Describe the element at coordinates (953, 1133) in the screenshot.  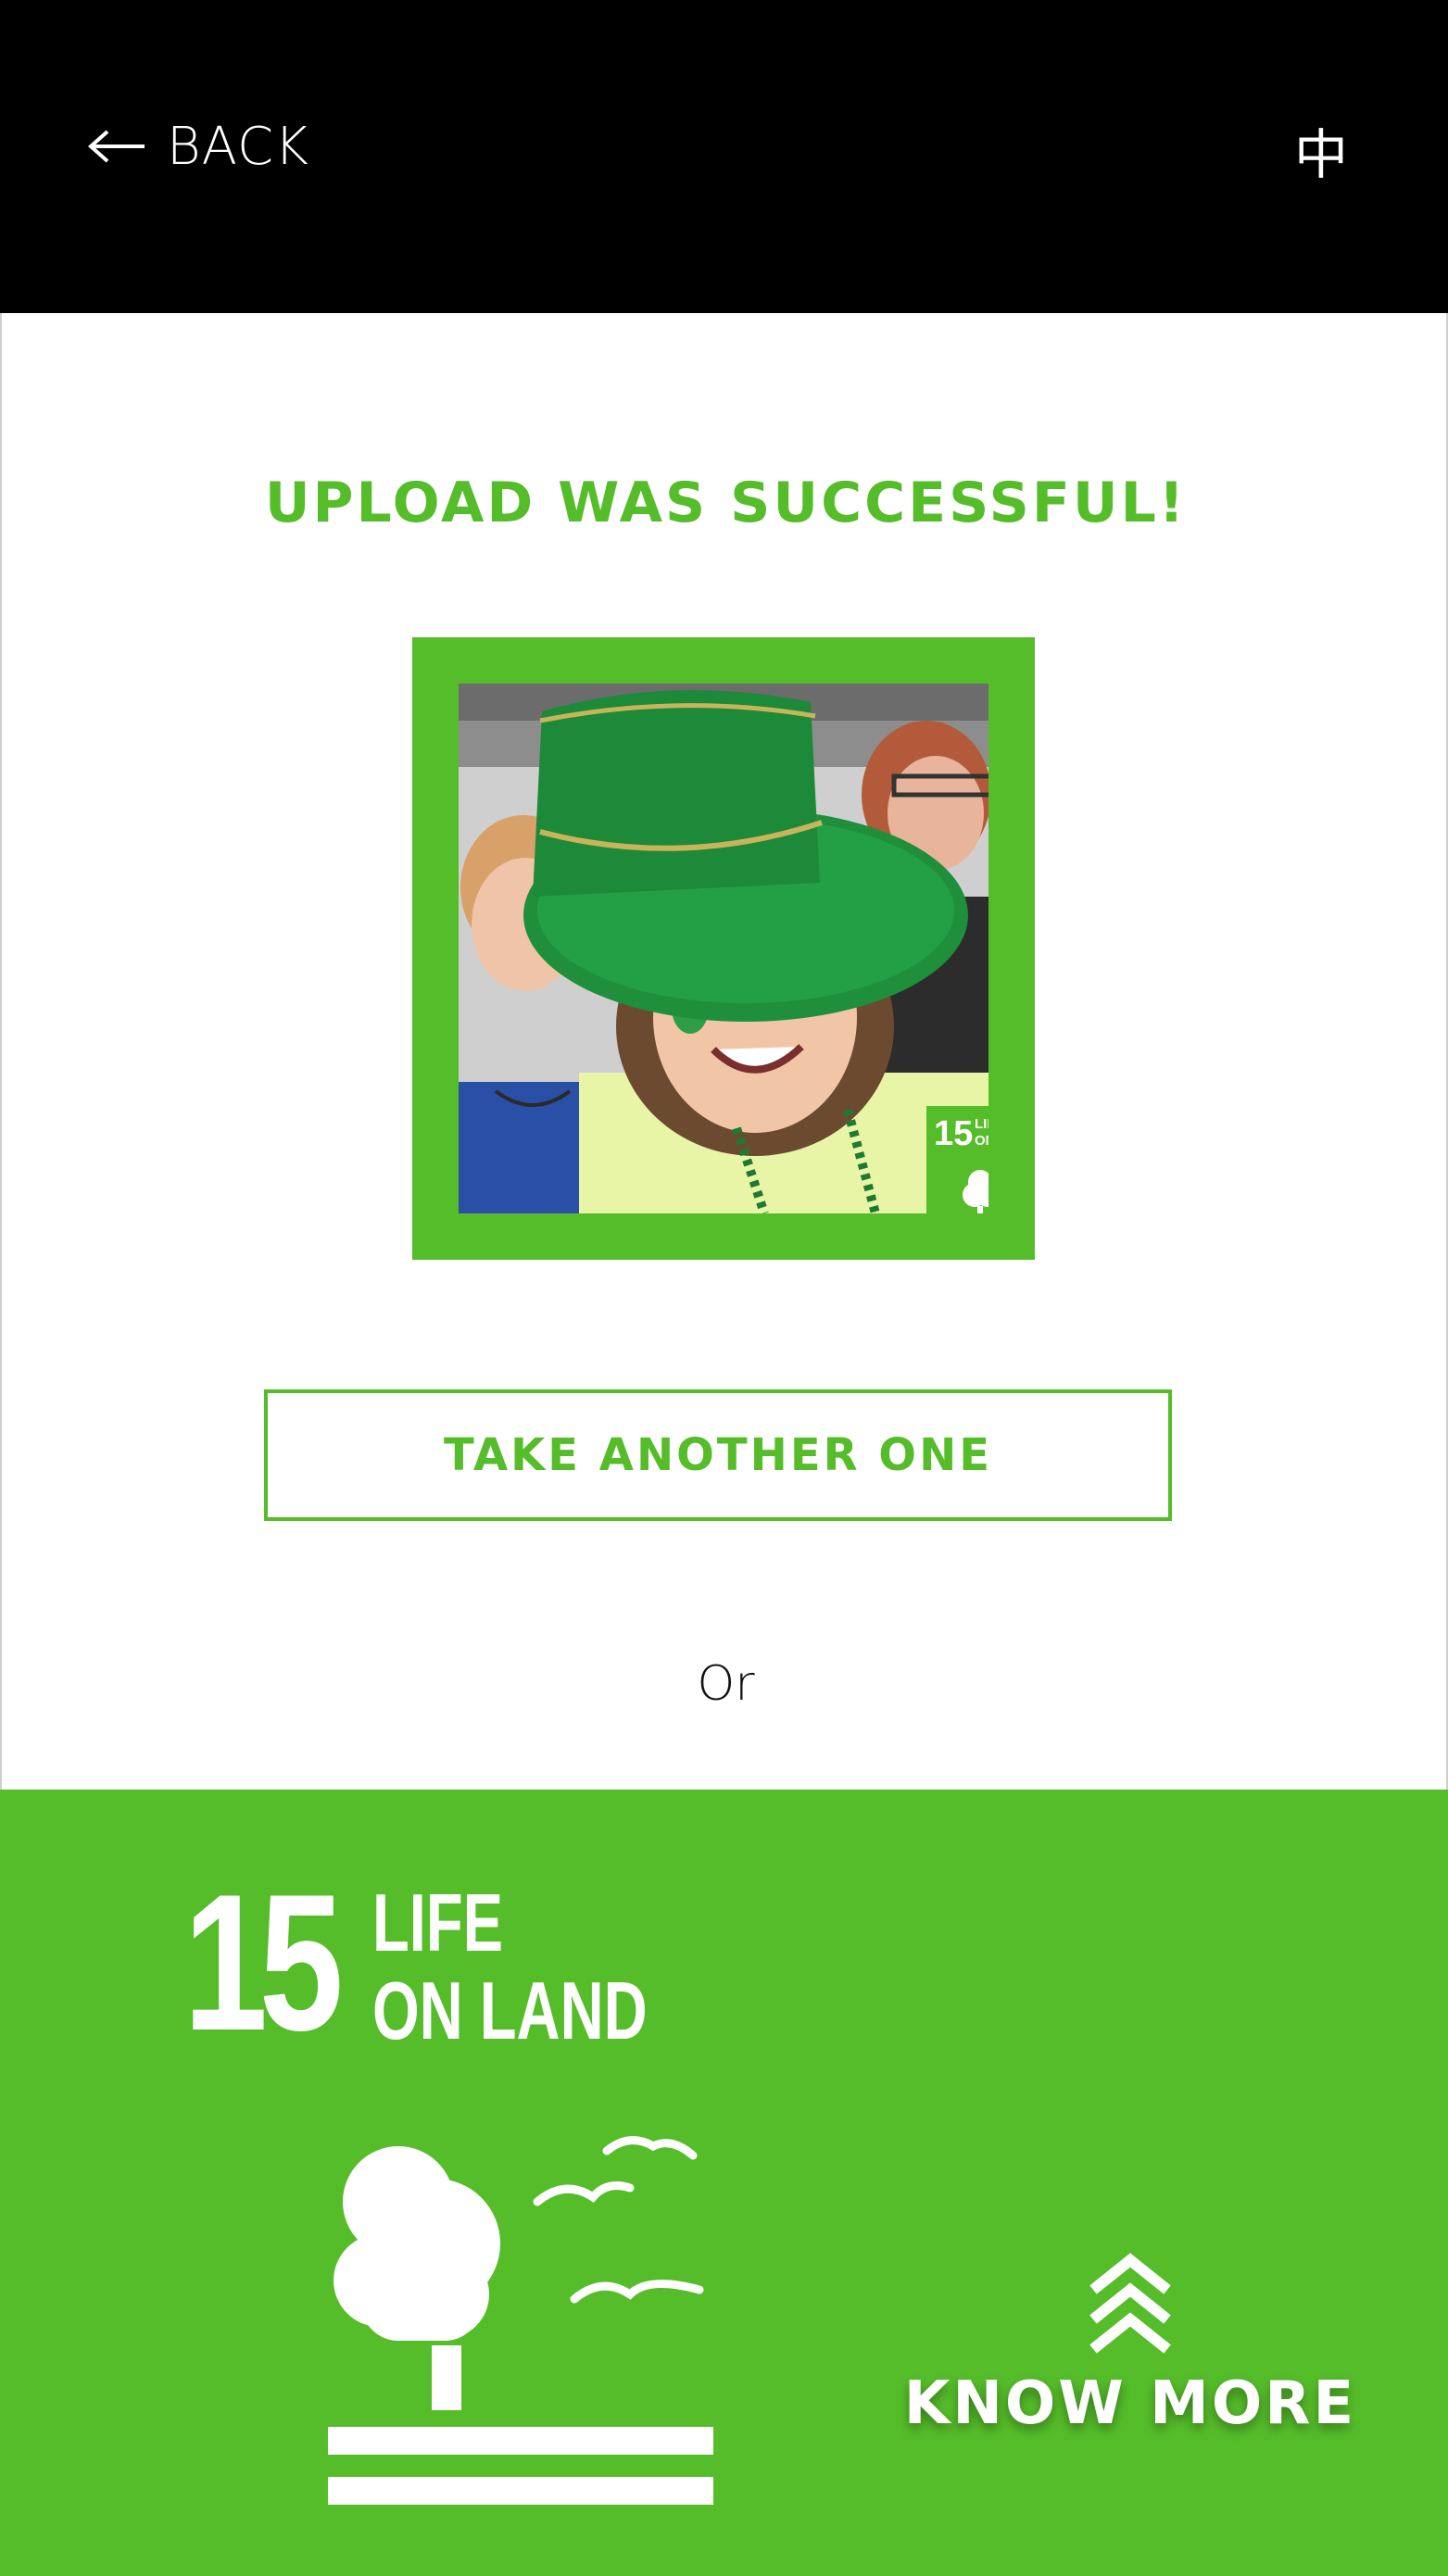
I see `badge-number: 15` at that location.